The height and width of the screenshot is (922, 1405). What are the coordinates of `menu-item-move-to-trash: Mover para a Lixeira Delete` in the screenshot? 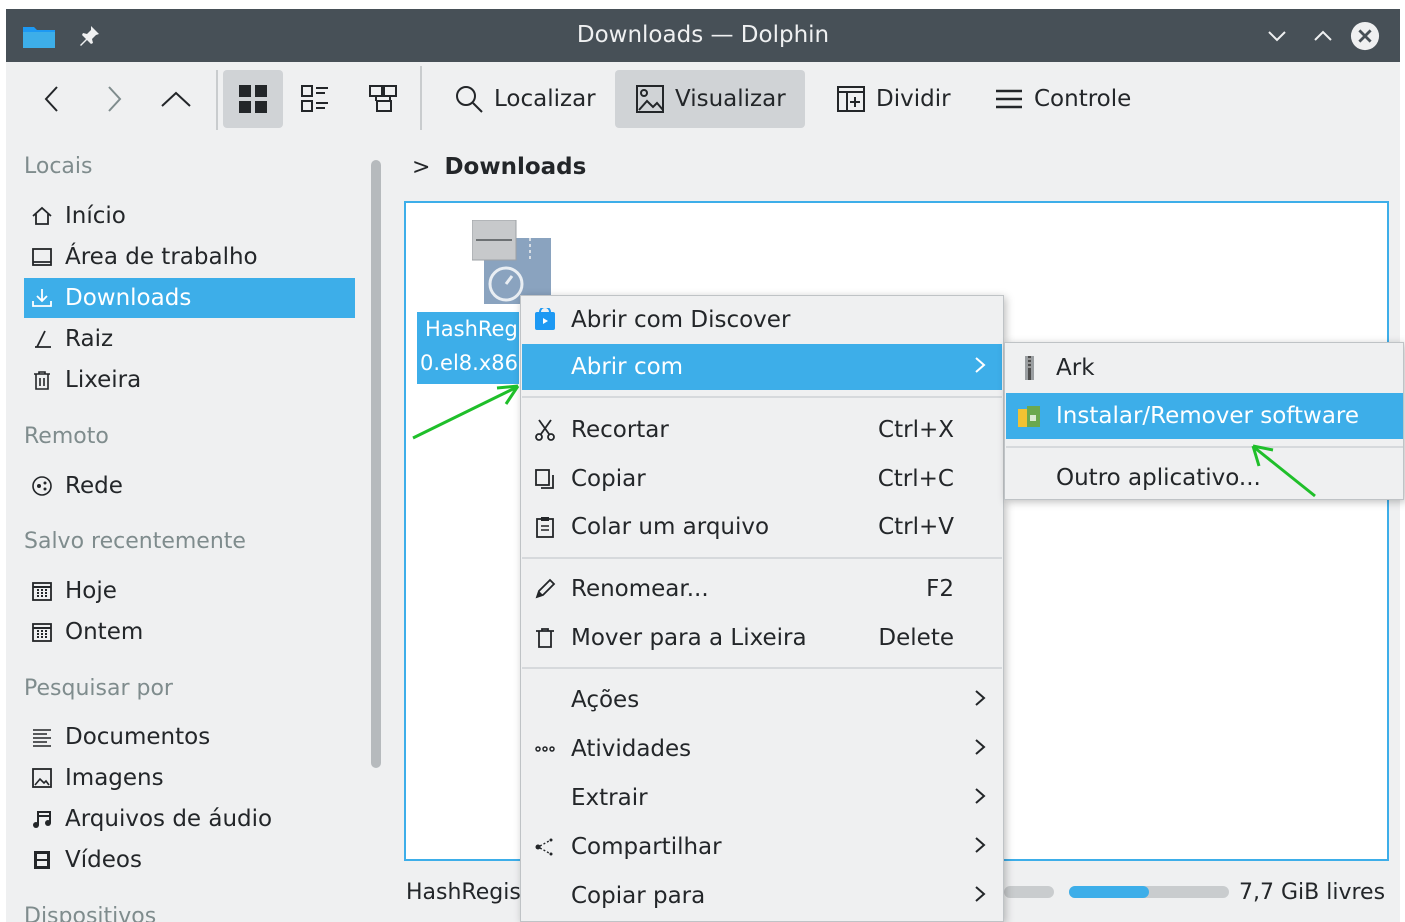 It's located at (762, 638).